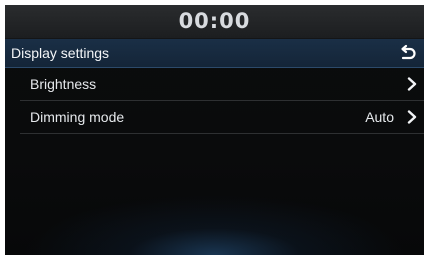 This screenshot has height=260, width=429. I want to click on menu-item-label: Brightness, so click(63, 84).